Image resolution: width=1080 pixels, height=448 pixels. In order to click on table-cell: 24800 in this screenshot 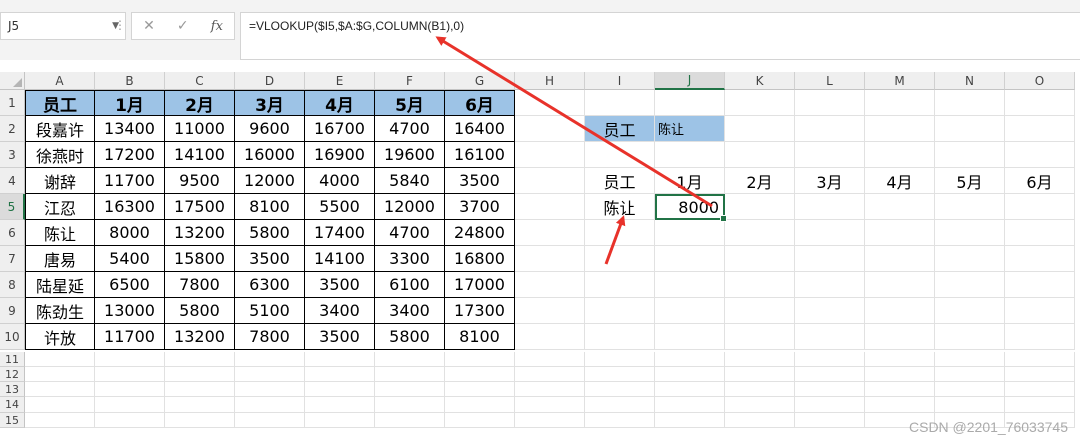, I will do `click(480, 233)`.